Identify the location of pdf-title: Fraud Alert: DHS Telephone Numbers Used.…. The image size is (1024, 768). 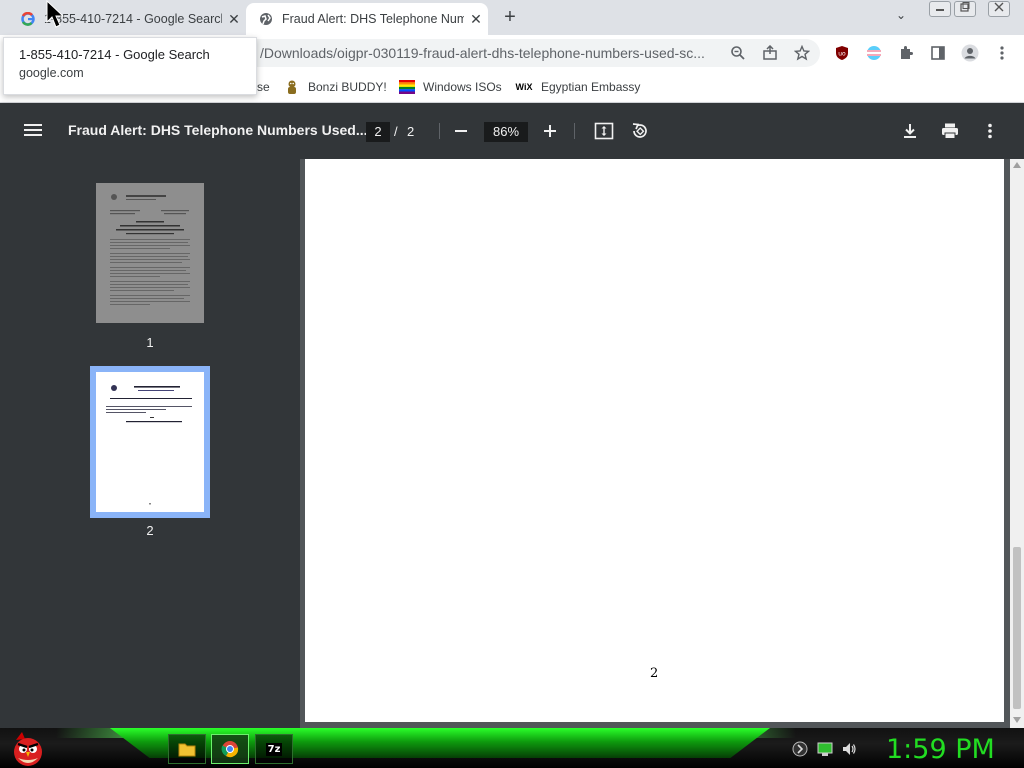
(218, 130).